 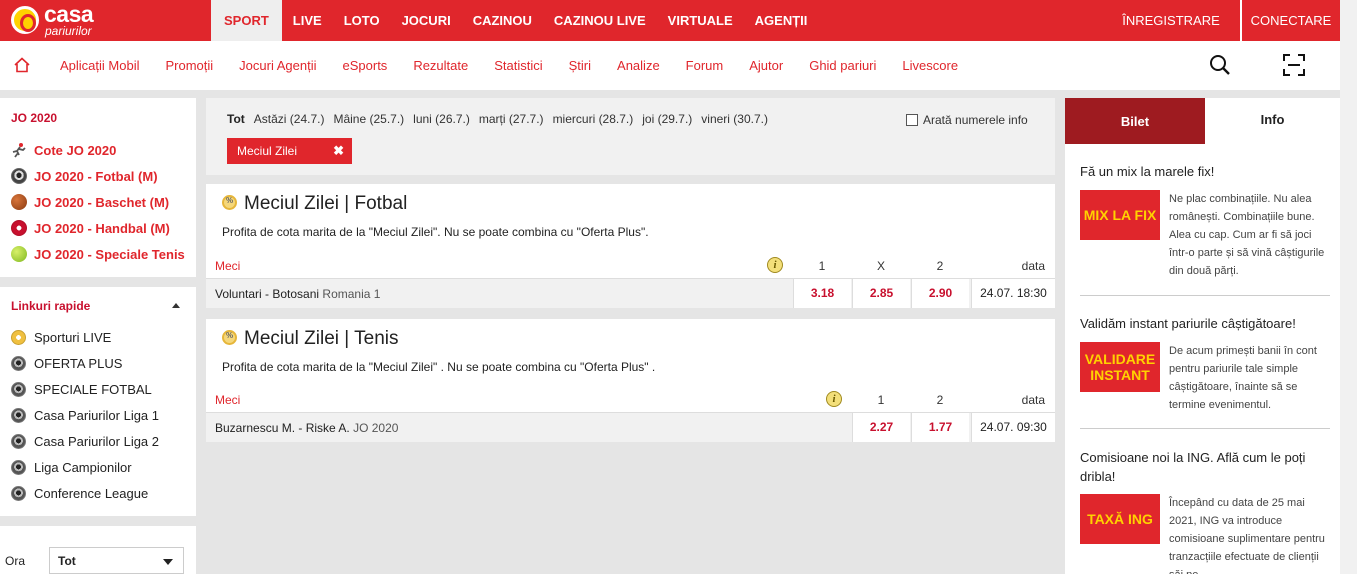 I want to click on tennis-ball-icon, so click(x=19, y=254).